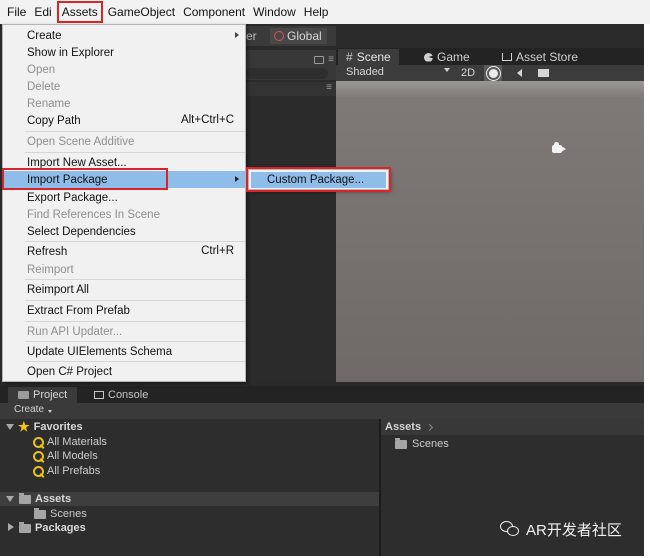  Describe the element at coordinates (274, 12) in the screenshot. I see `menu-window: Window` at that location.